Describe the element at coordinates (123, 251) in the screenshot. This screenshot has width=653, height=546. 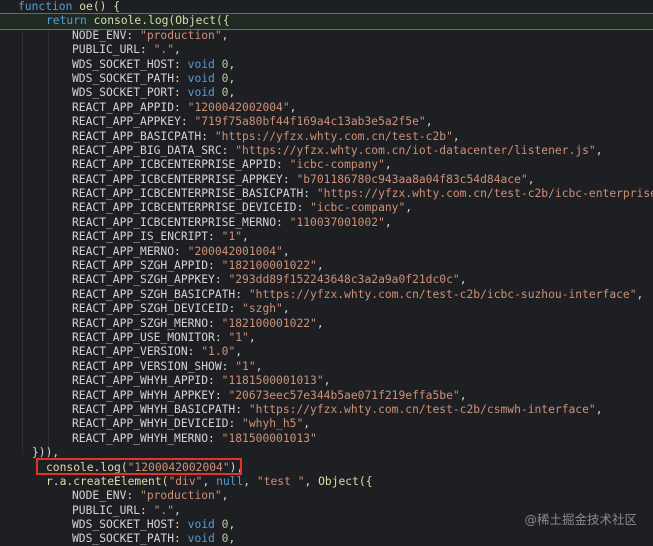
I see `property-key: REACT_APP_MERNO` at that location.